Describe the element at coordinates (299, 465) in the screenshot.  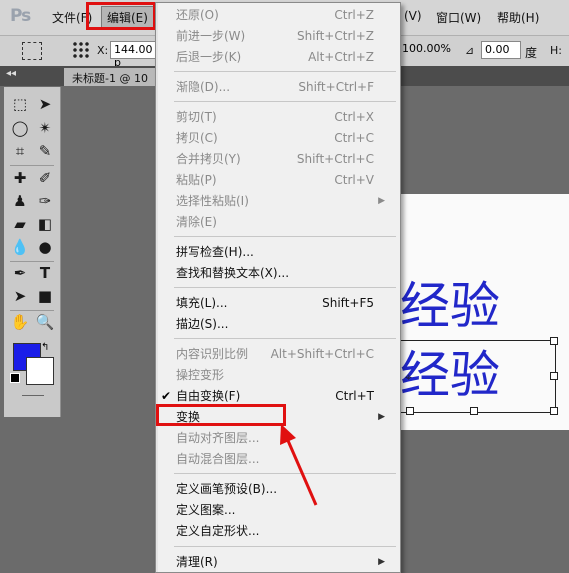
I see `annotation-arrow-icon` at that location.